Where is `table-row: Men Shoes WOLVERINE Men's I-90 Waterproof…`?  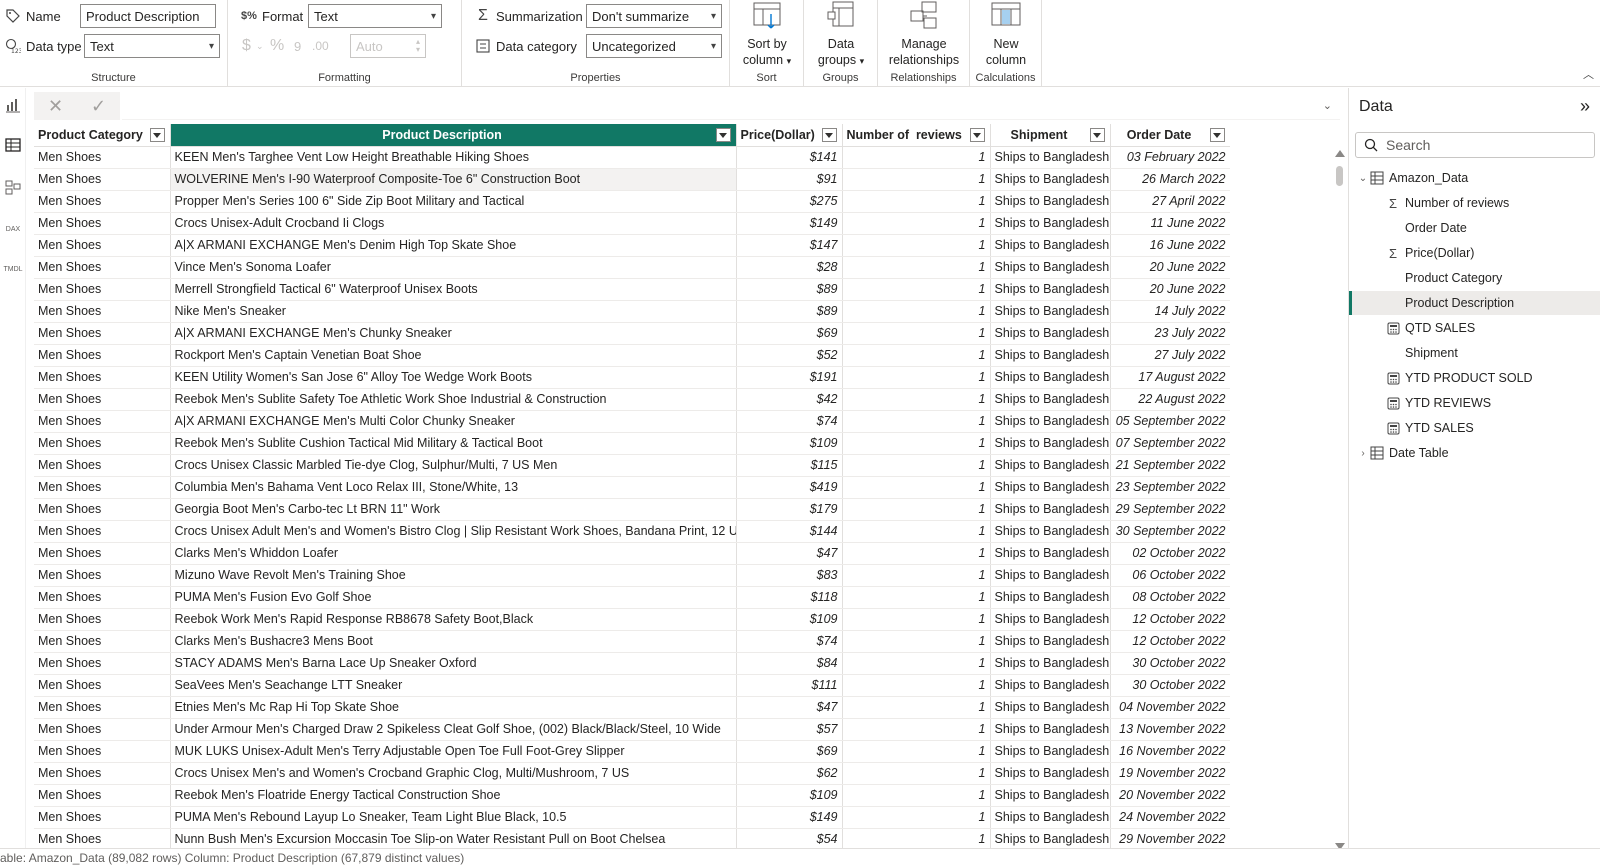 table-row: Men Shoes WOLVERINE Men's I-90 Waterproof… is located at coordinates (632, 179).